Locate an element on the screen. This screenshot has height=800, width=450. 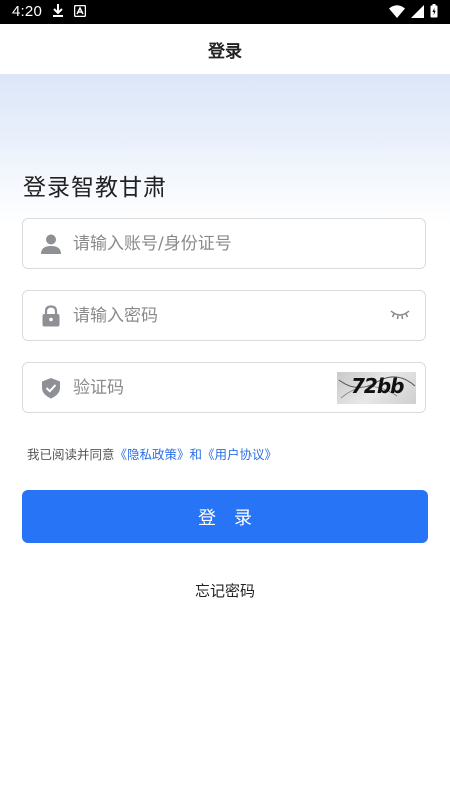
status-time: 4:20 is located at coordinates (27, 11).